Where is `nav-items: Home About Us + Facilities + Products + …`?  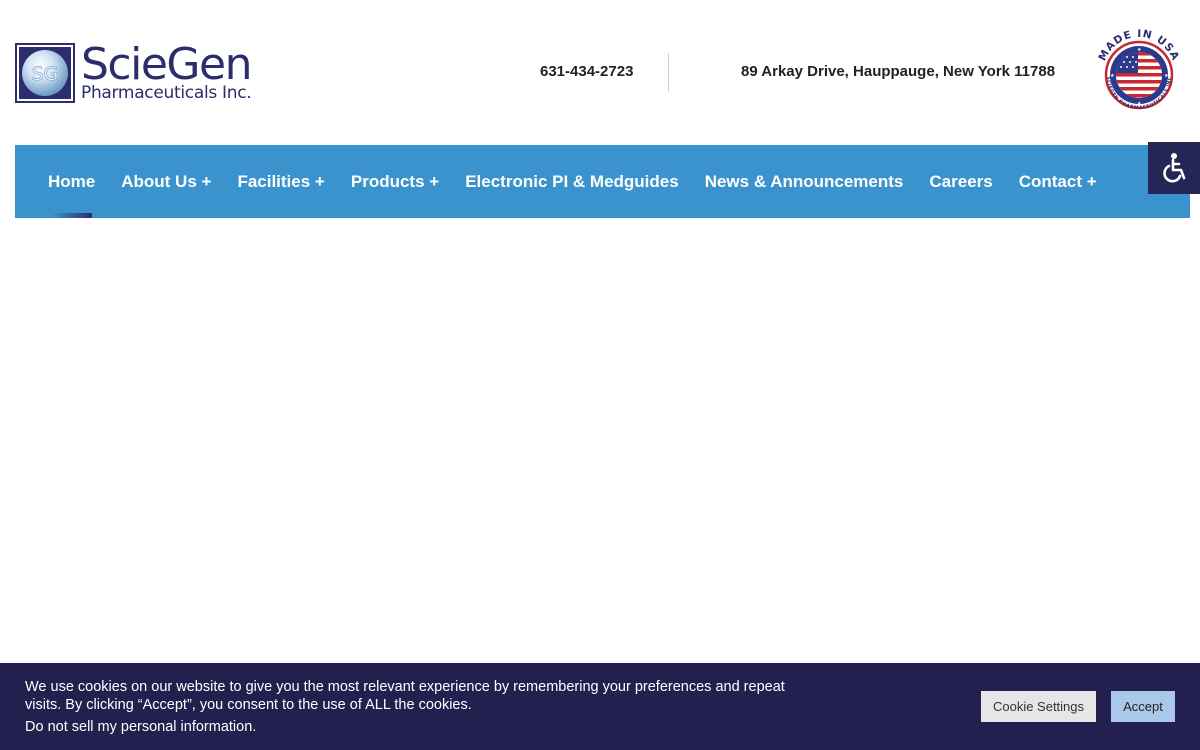 nav-items: Home About Us + Facilities + Products + … is located at coordinates (585, 181).